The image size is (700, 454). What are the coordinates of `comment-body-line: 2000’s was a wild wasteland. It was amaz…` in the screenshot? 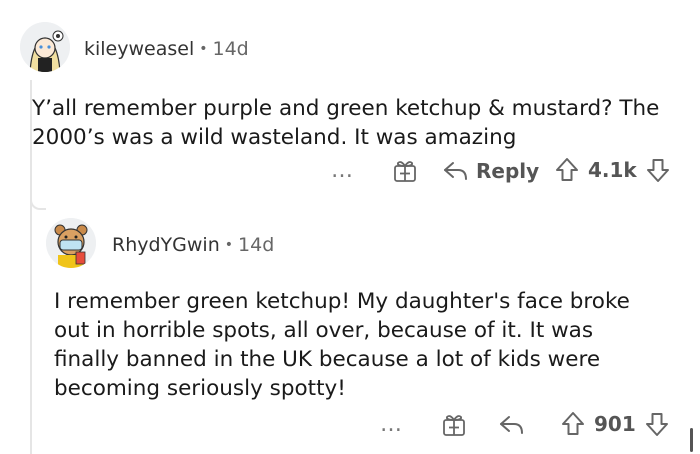 It's located at (274, 137).